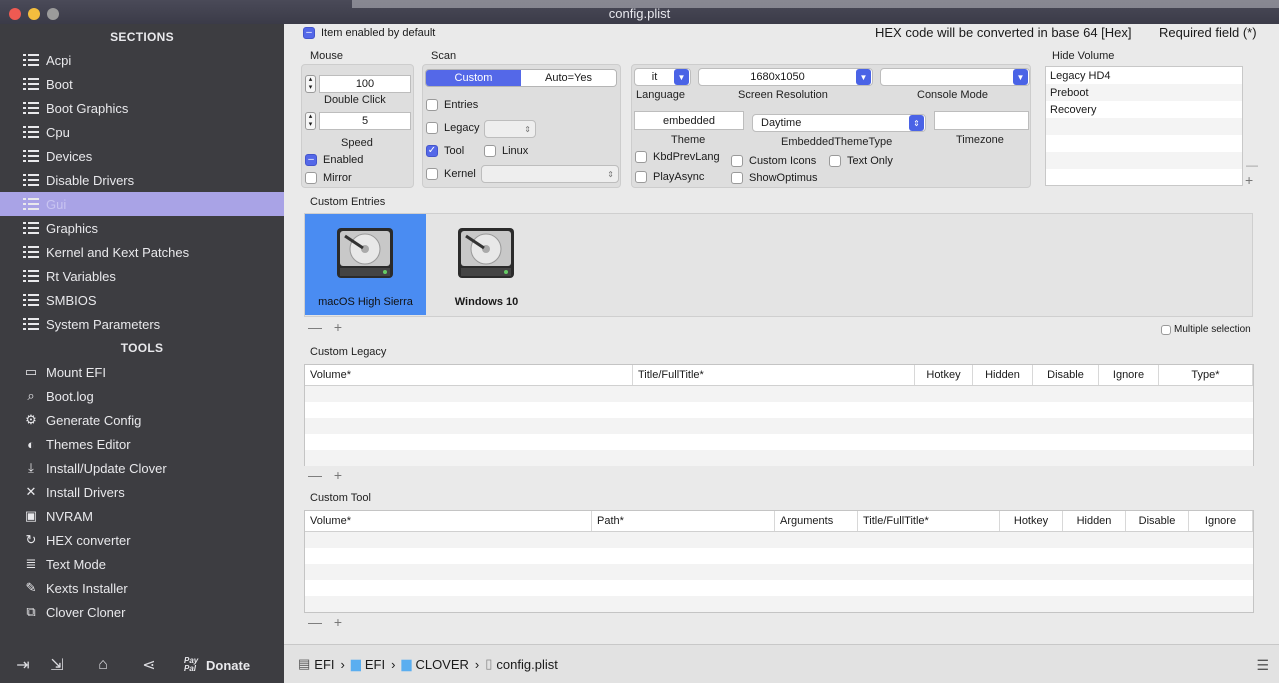  Describe the element at coordinates (365, 121) in the screenshot. I see `speed-field: 5` at that location.